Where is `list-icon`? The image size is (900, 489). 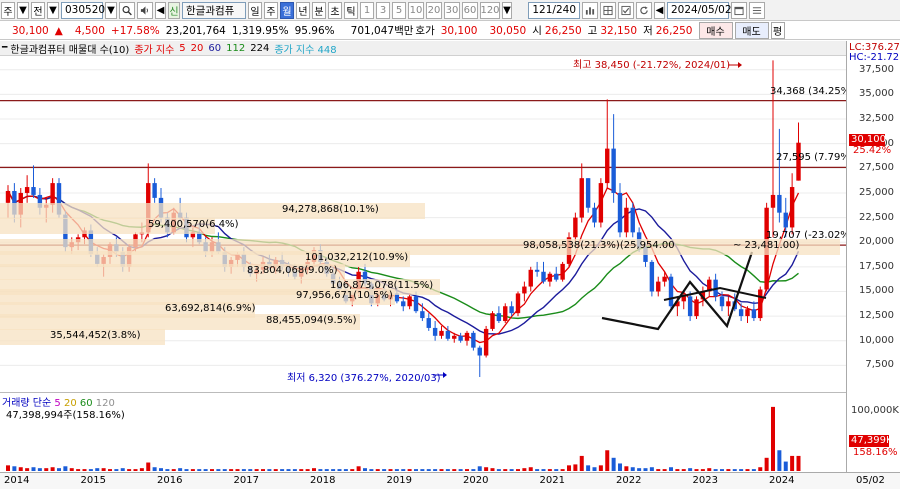 list-icon is located at coordinates (757, 10).